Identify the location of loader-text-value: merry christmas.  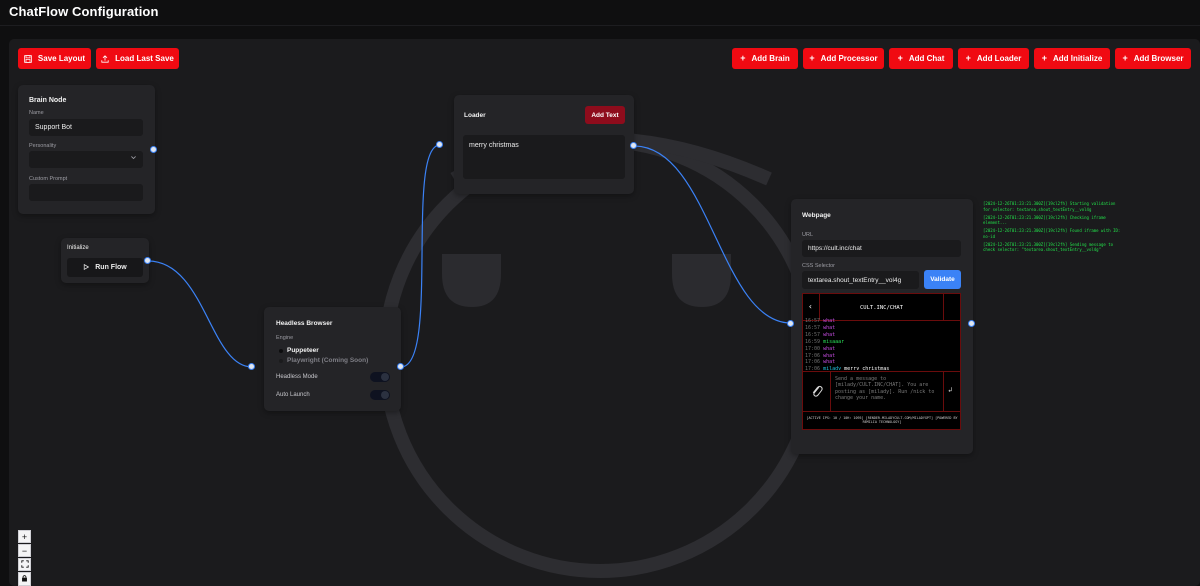
(494, 145).